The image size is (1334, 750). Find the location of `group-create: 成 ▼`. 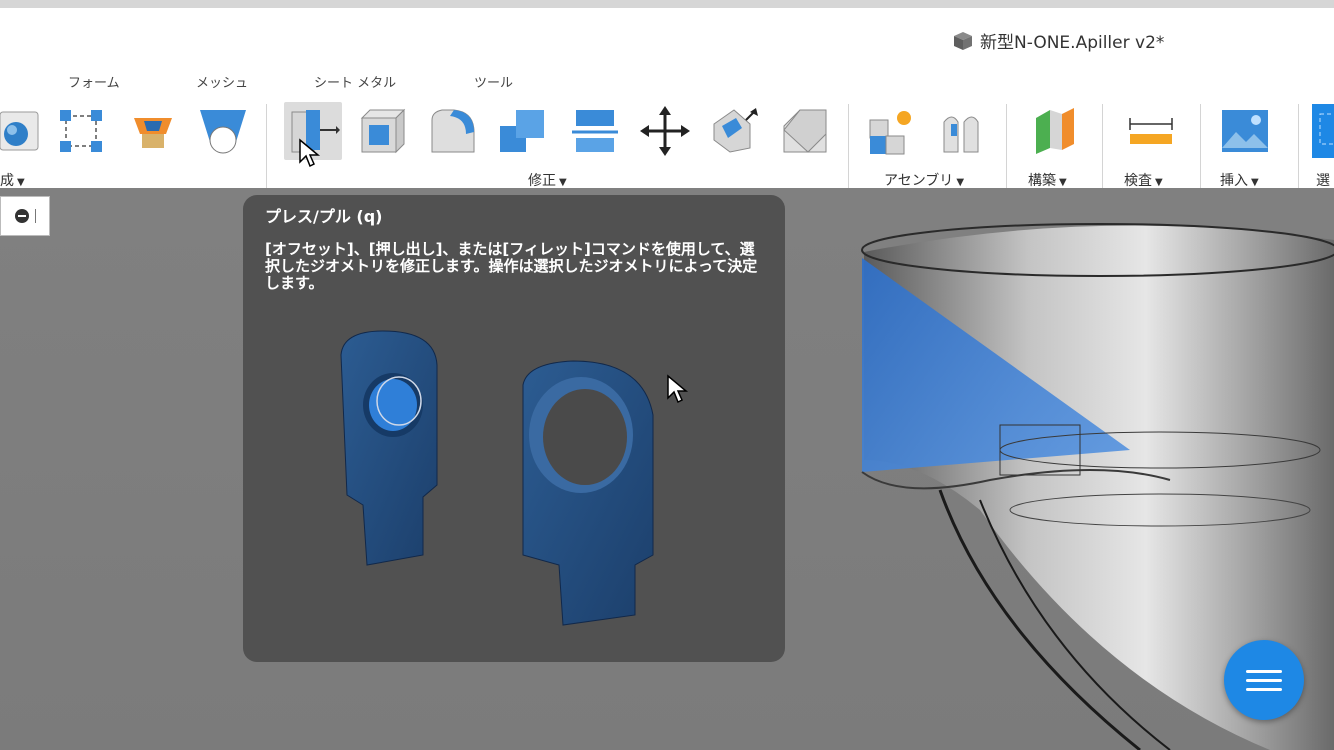

group-create: 成 ▼ is located at coordinates (12, 180).